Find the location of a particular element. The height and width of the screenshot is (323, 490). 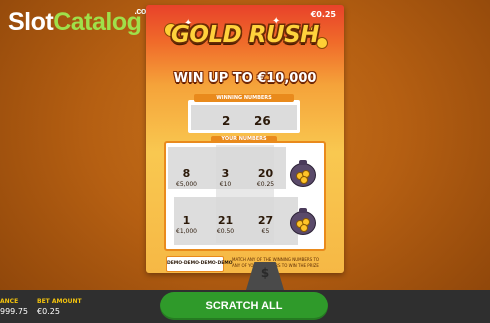

game-title: GOLD RUSH is located at coordinates (245, 35).